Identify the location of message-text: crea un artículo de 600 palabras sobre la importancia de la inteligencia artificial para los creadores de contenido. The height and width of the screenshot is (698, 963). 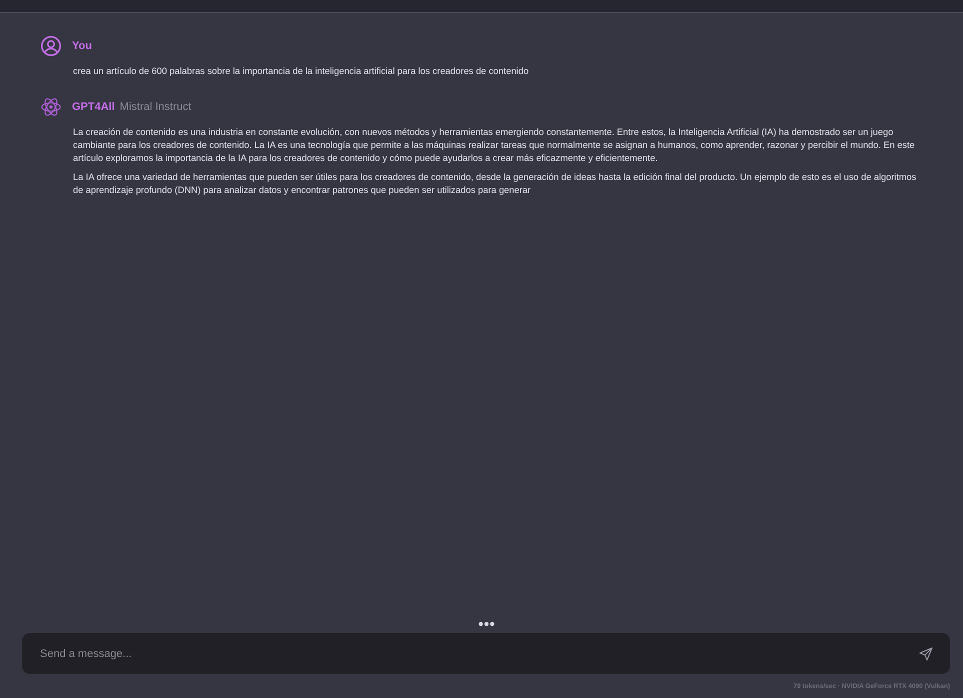
(301, 71).